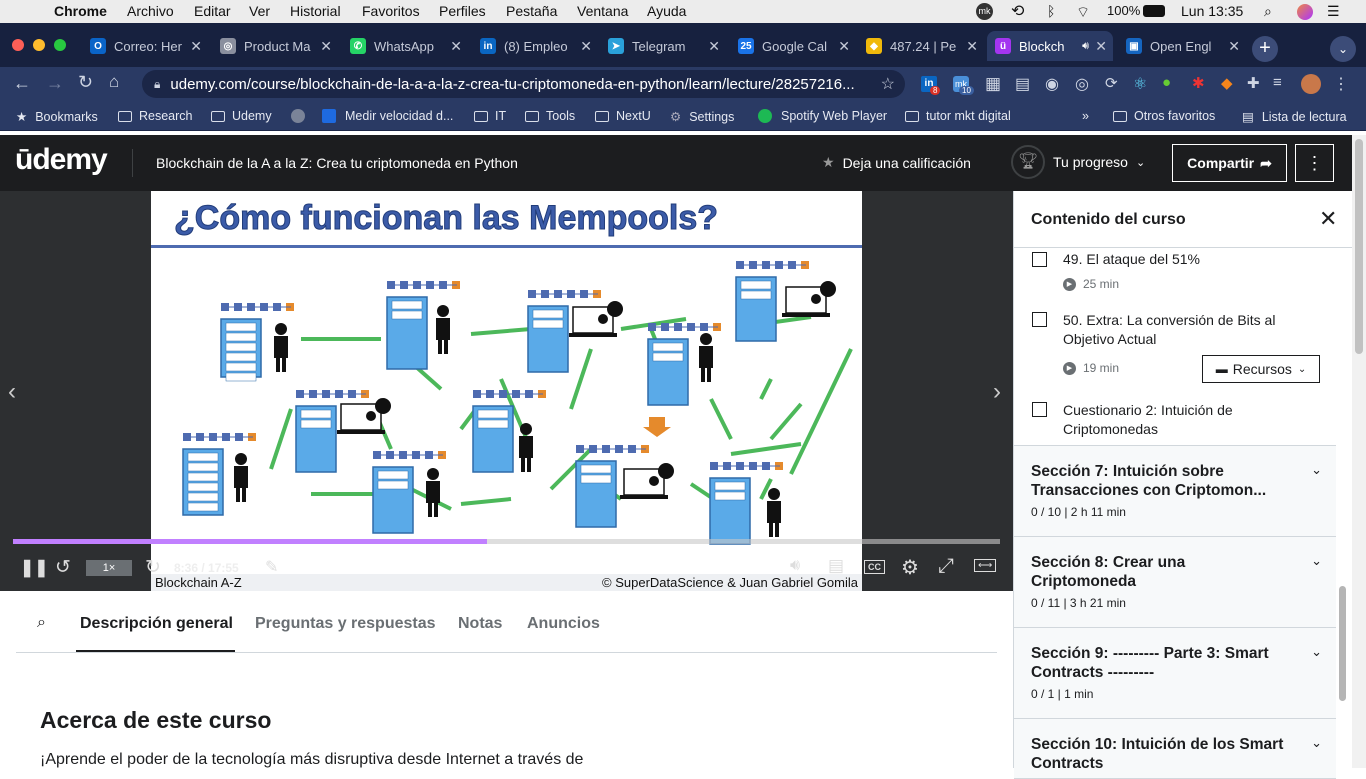 The height and width of the screenshot is (779, 1366). What do you see at coordinates (1085, 46) in the screenshot?
I see `audio-playing-icon: 🔊︎` at bounding box center [1085, 46].